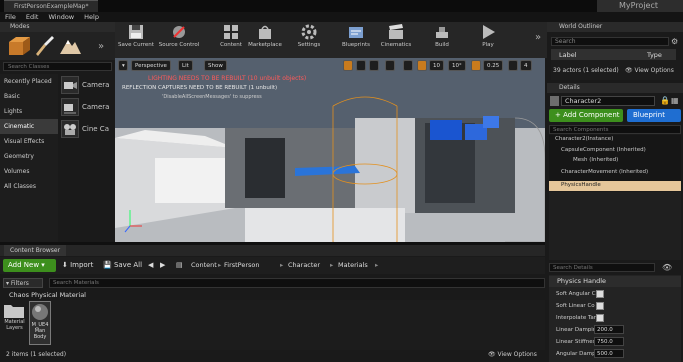  I want to click on place-item-camera-rig: Camera, so click(86, 107).